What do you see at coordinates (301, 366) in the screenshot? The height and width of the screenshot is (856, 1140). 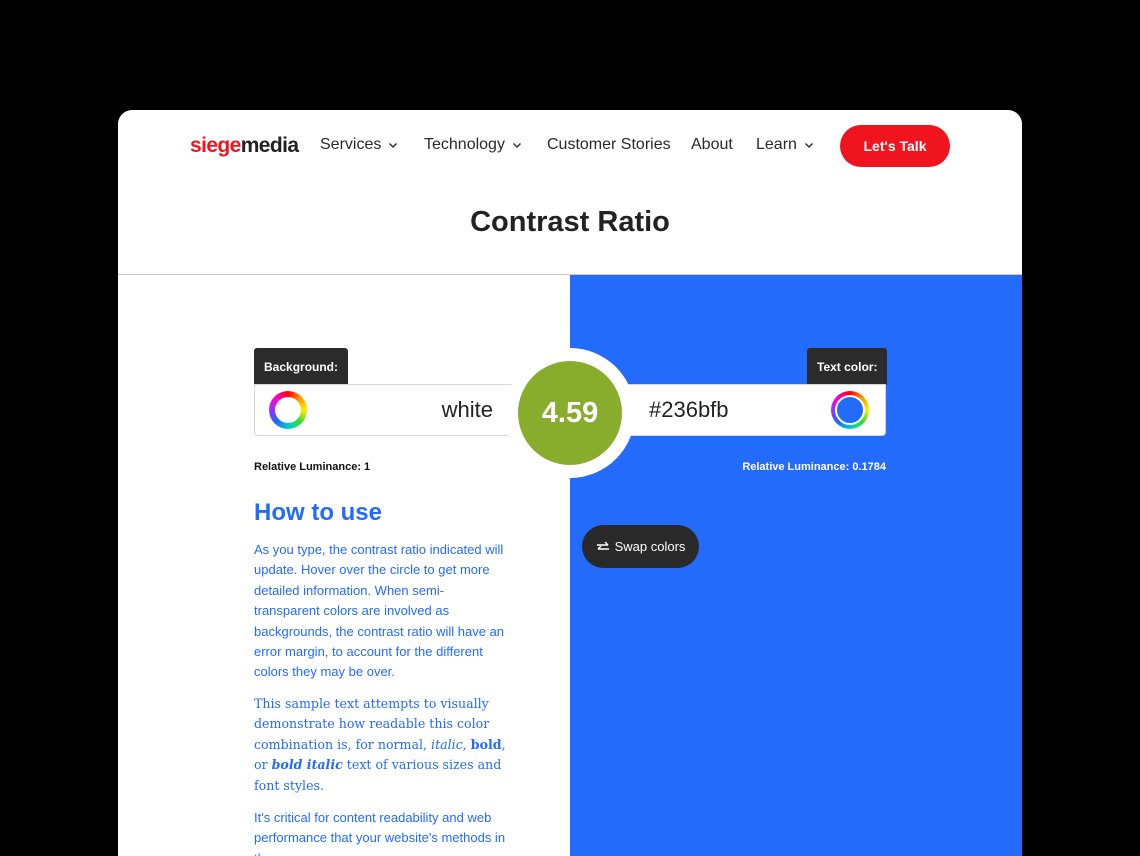 I see `background-tag: Background:` at bounding box center [301, 366].